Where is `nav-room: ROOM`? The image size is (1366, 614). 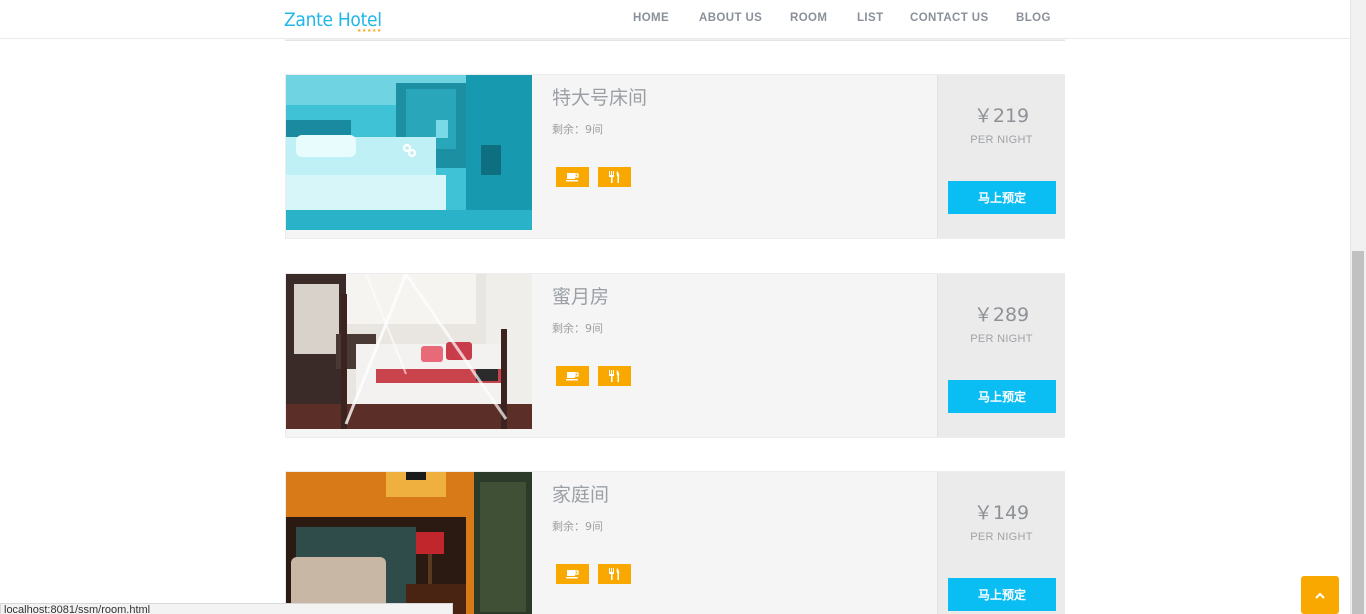 nav-room: ROOM is located at coordinates (808, 18).